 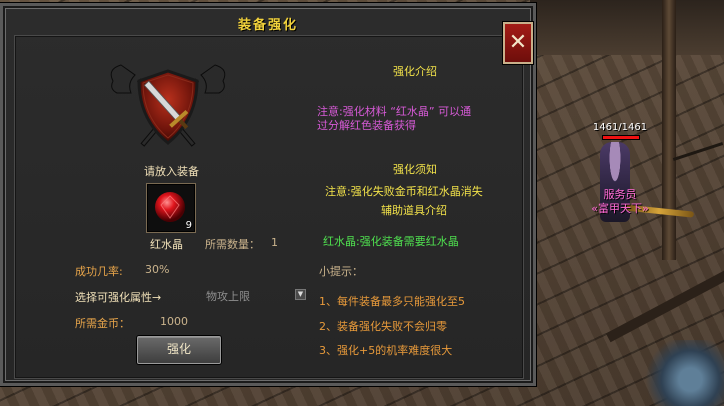 What do you see at coordinates (166, 244) in the screenshot?
I see `item-name: 红水晶` at bounding box center [166, 244].